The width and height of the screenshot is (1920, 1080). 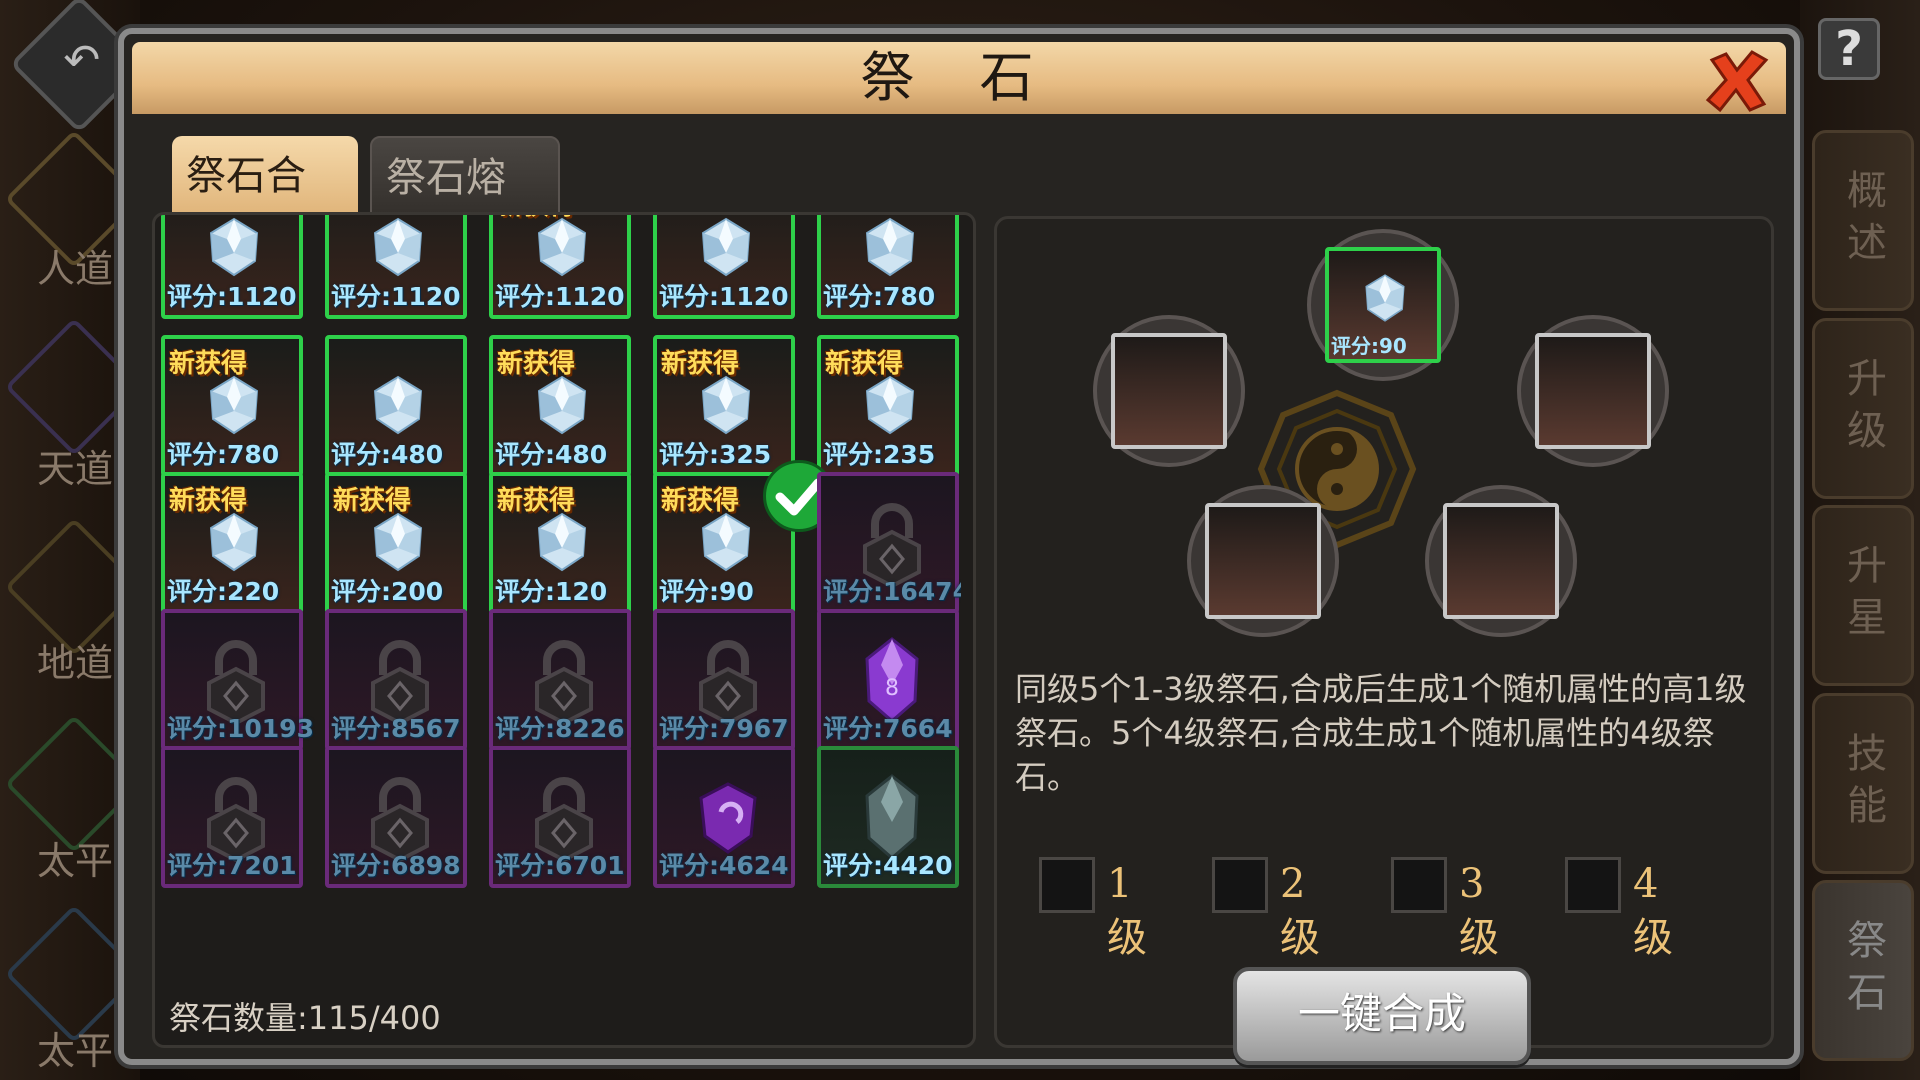 What do you see at coordinates (1382, 1016) in the screenshot?
I see `one-click-synthesis-button: 一键合成` at bounding box center [1382, 1016].